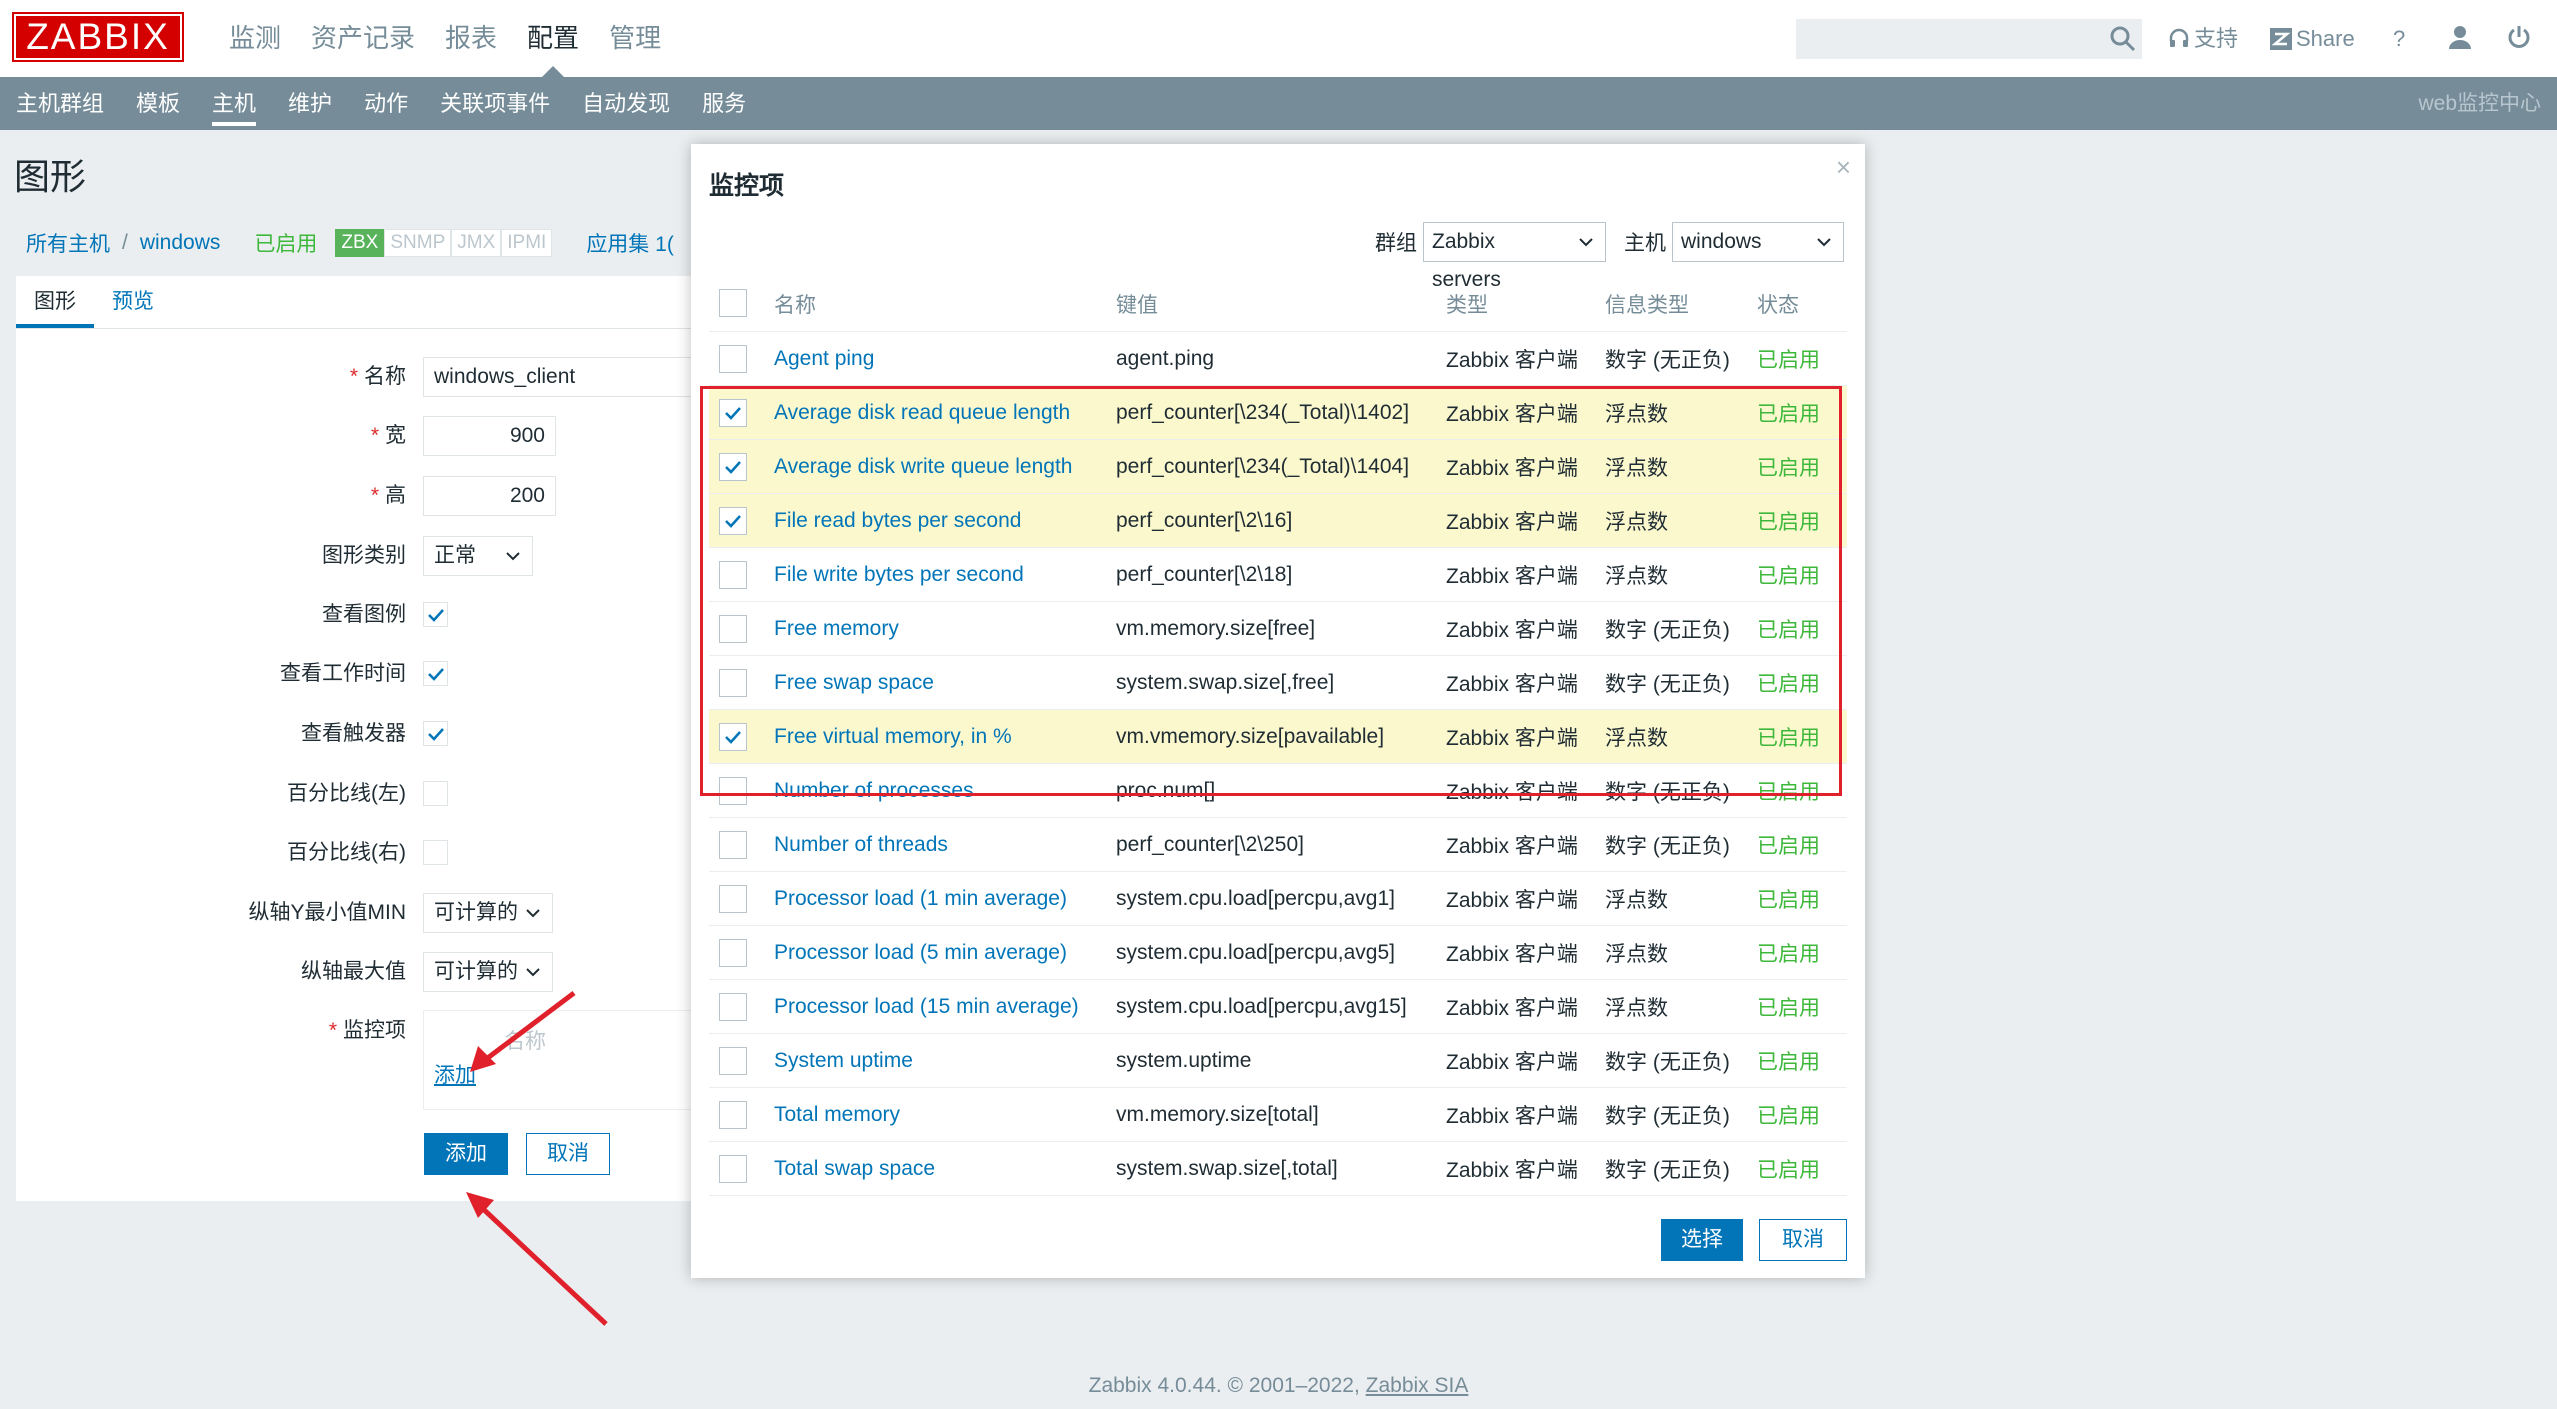  I want to click on tab-graph: 图形, so click(55, 302).